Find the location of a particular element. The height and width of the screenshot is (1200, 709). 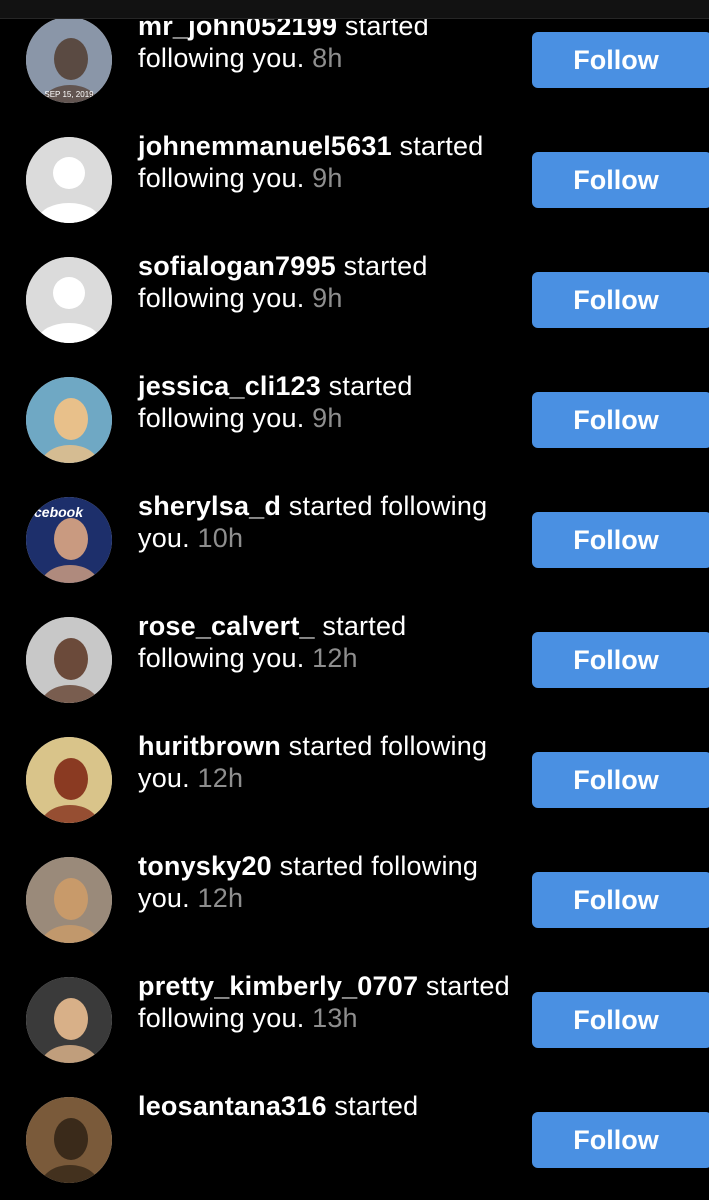

username-link: johnemmanuel5631 is located at coordinates (265, 146).